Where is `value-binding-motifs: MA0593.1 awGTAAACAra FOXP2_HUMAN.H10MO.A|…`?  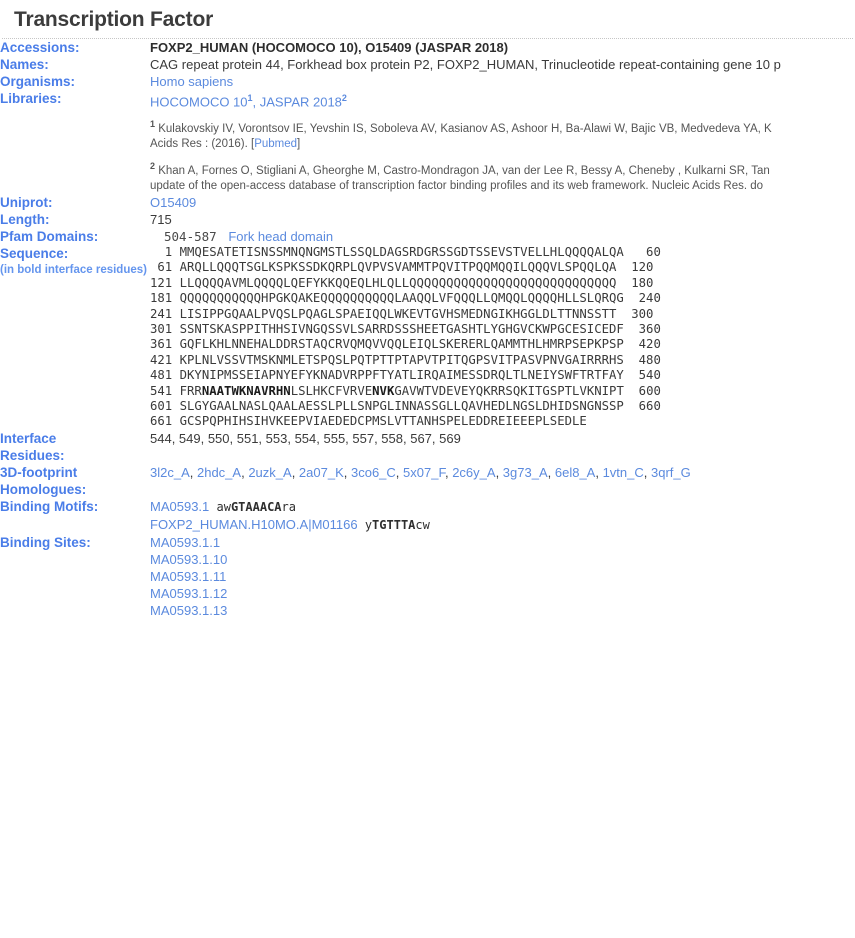
value-binding-motifs: MA0593.1 awGTAAACAra FOXP2_HUMAN.H10MO.A|… is located at coordinates (502, 516).